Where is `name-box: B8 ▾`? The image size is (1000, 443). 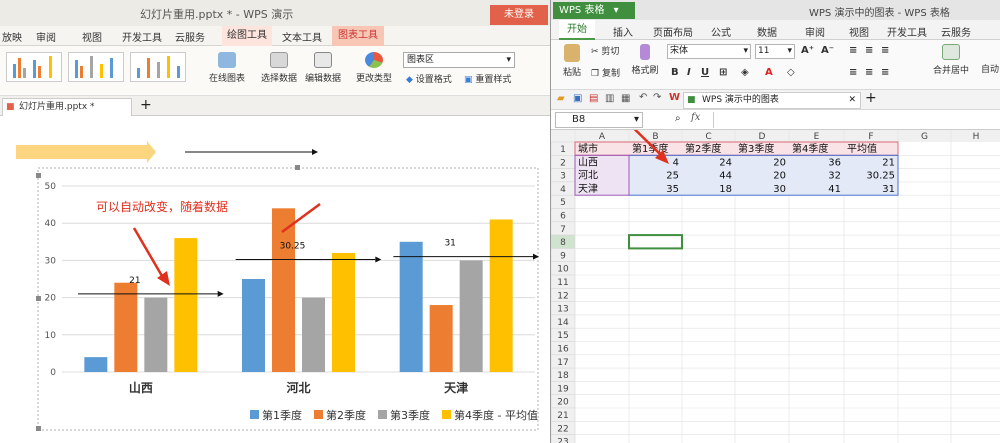 name-box: B8 ▾ is located at coordinates (599, 120).